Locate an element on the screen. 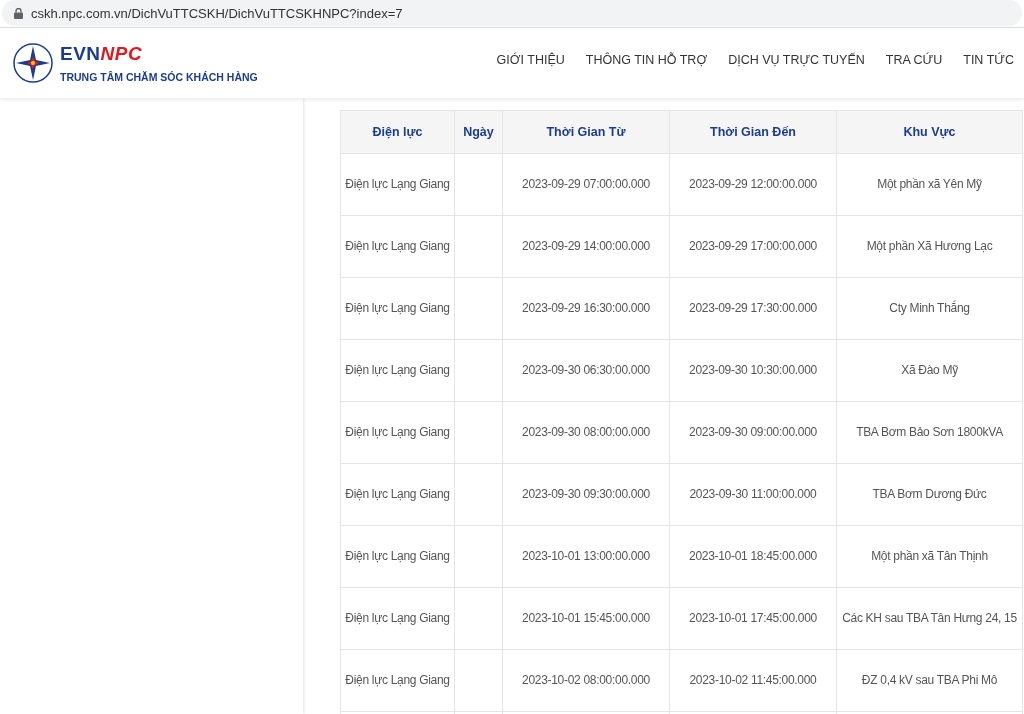 The height and width of the screenshot is (714, 1024). column-header: Thời Gian Từ is located at coordinates (586, 132).